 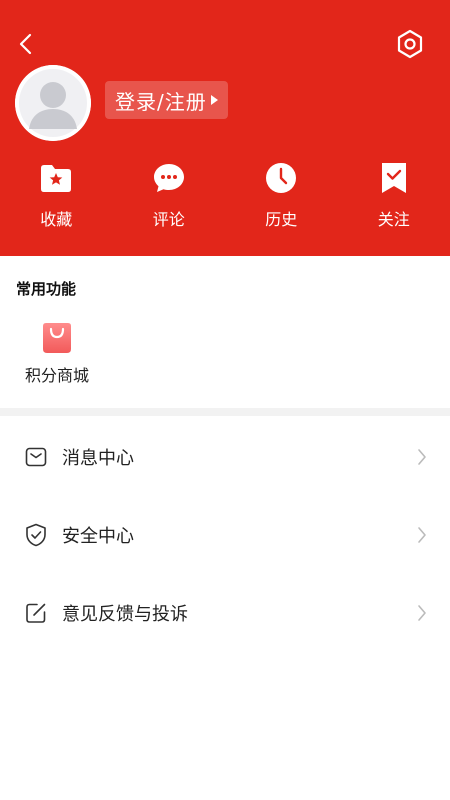 What do you see at coordinates (394, 200) in the screenshot?
I see `quick-action-follow: 关注` at bounding box center [394, 200].